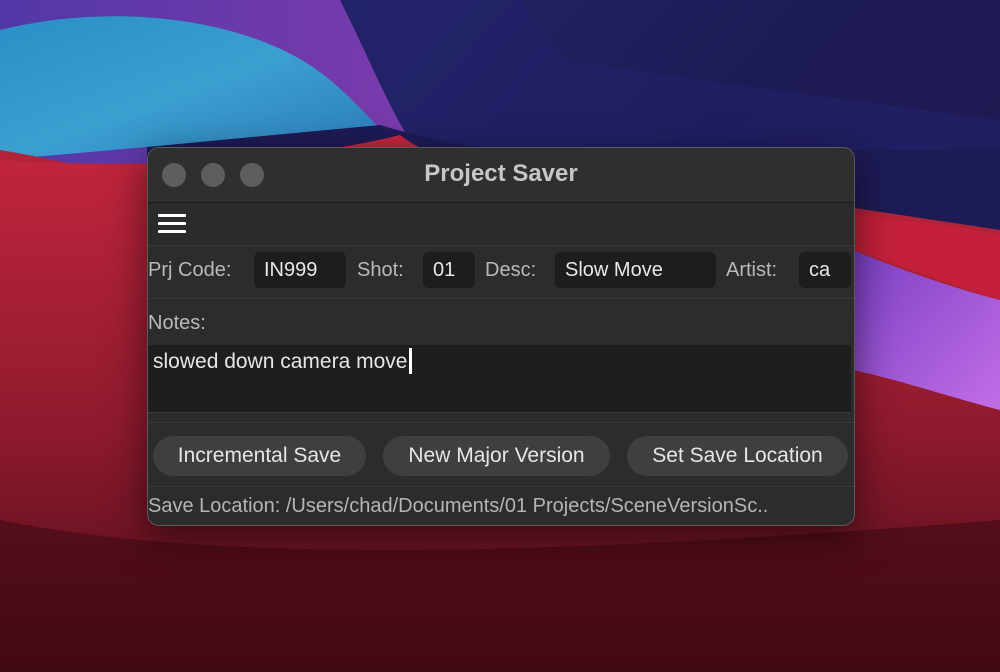 The width and height of the screenshot is (1000, 672). What do you see at coordinates (259, 456) in the screenshot?
I see `incremental-save-button: Incremental Save` at bounding box center [259, 456].